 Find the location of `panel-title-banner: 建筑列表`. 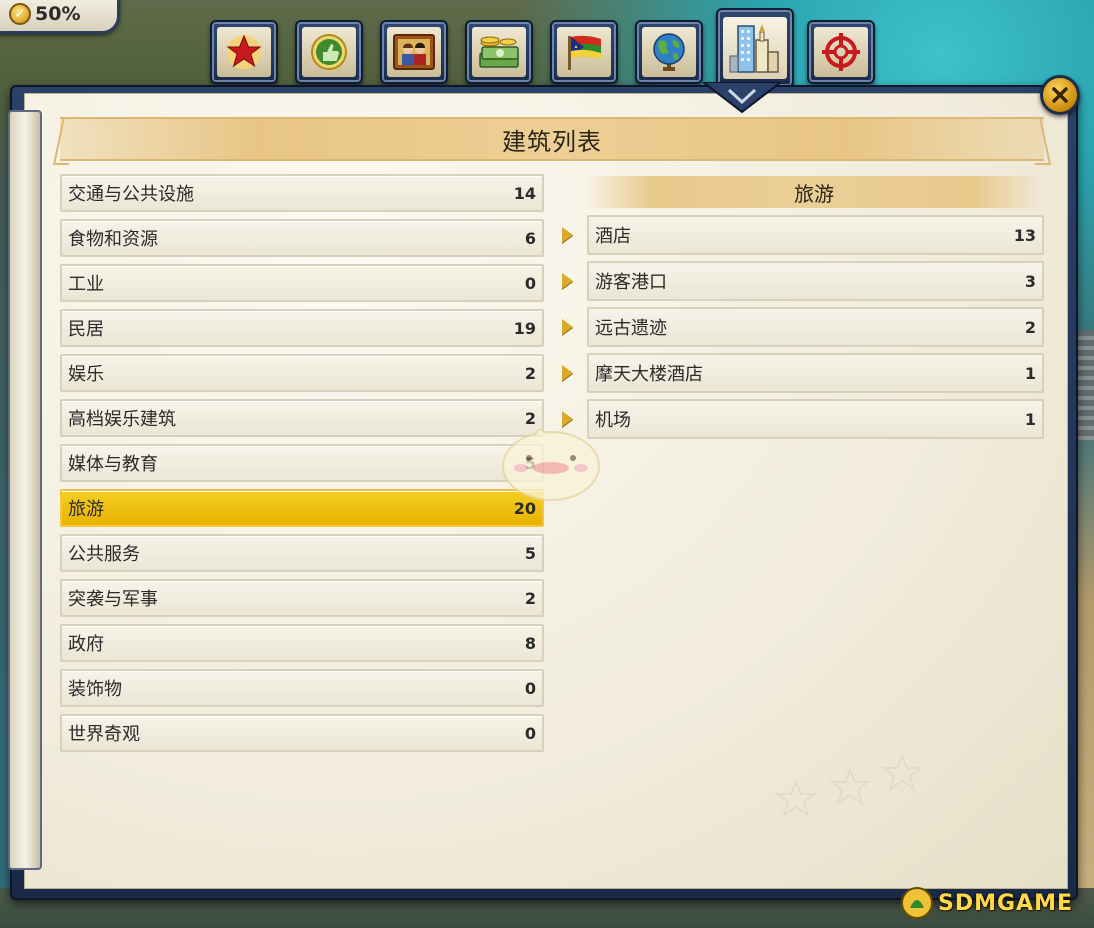

panel-title-banner: 建筑列表 is located at coordinates (552, 139).